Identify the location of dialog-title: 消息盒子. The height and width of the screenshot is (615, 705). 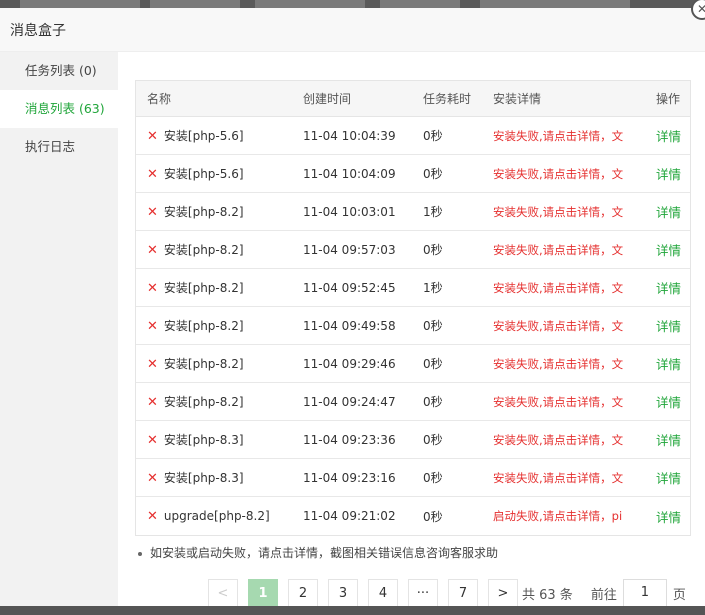
(352, 30).